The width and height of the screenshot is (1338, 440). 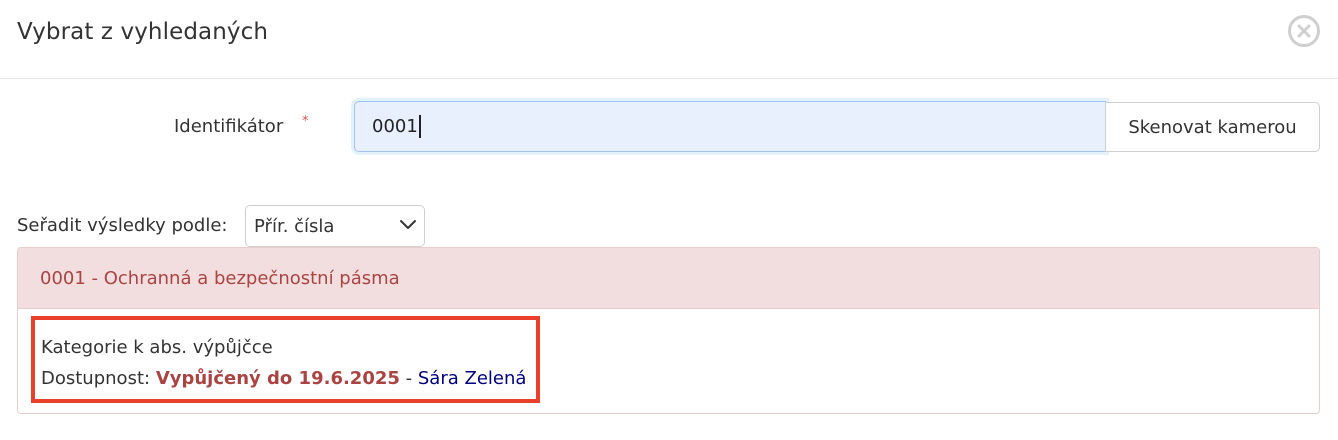 I want to click on close-button, so click(x=1304, y=31).